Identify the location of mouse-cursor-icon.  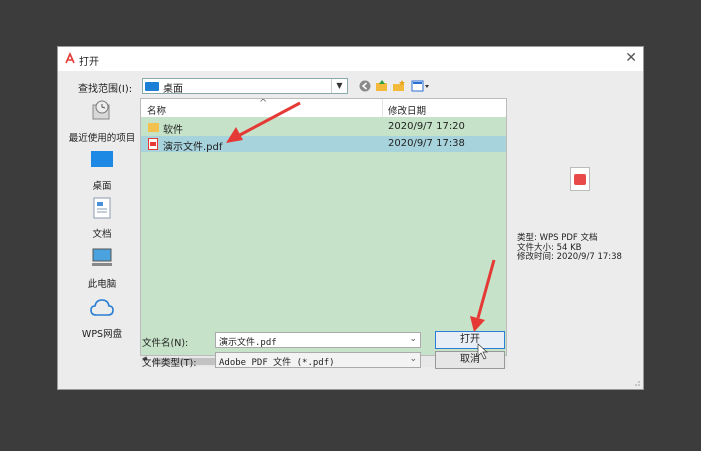
(482, 351).